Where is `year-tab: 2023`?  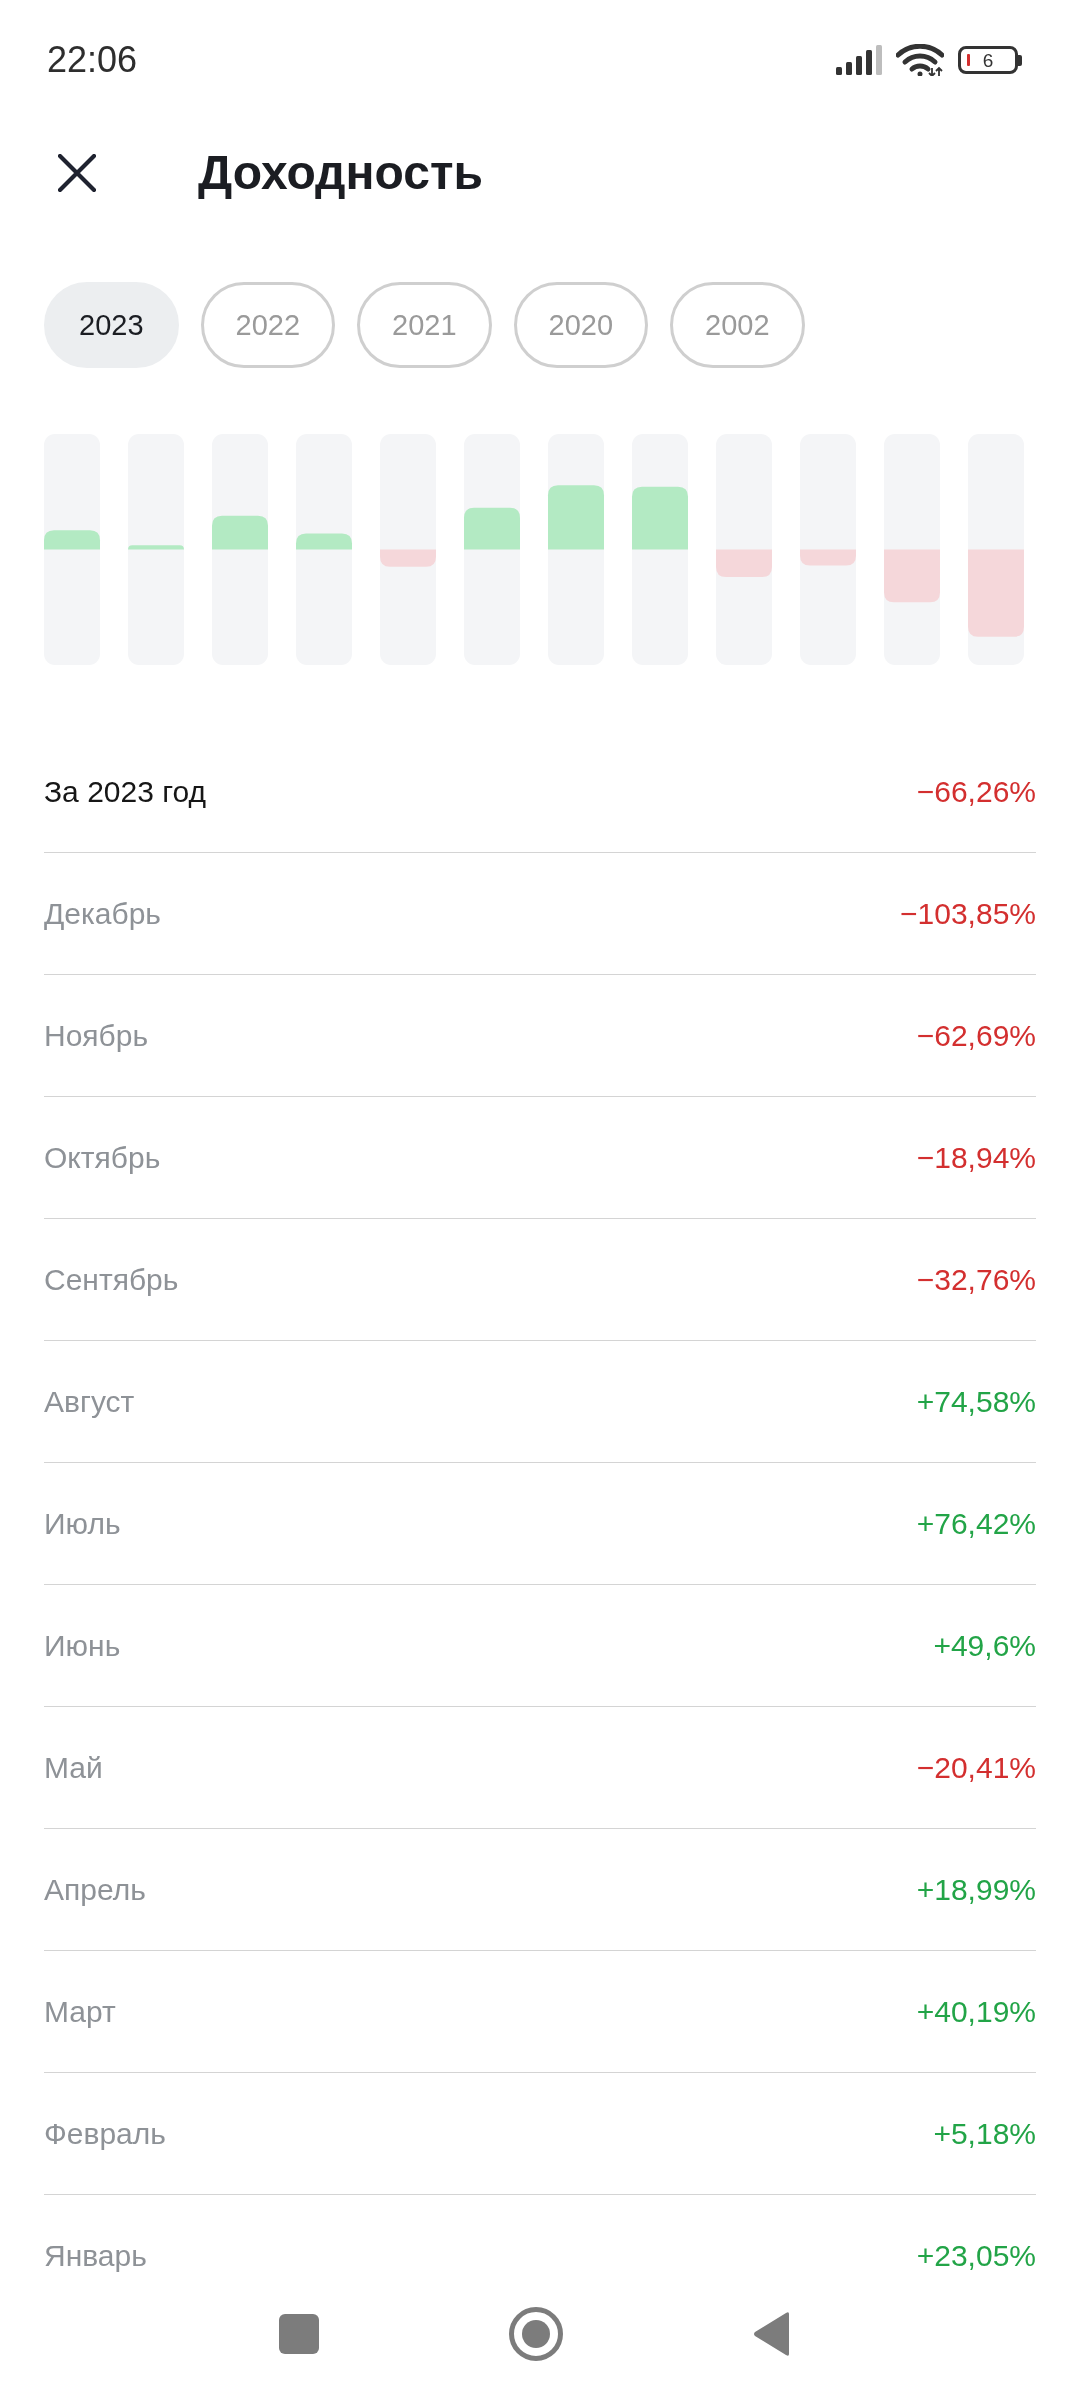 year-tab: 2023 is located at coordinates (111, 325).